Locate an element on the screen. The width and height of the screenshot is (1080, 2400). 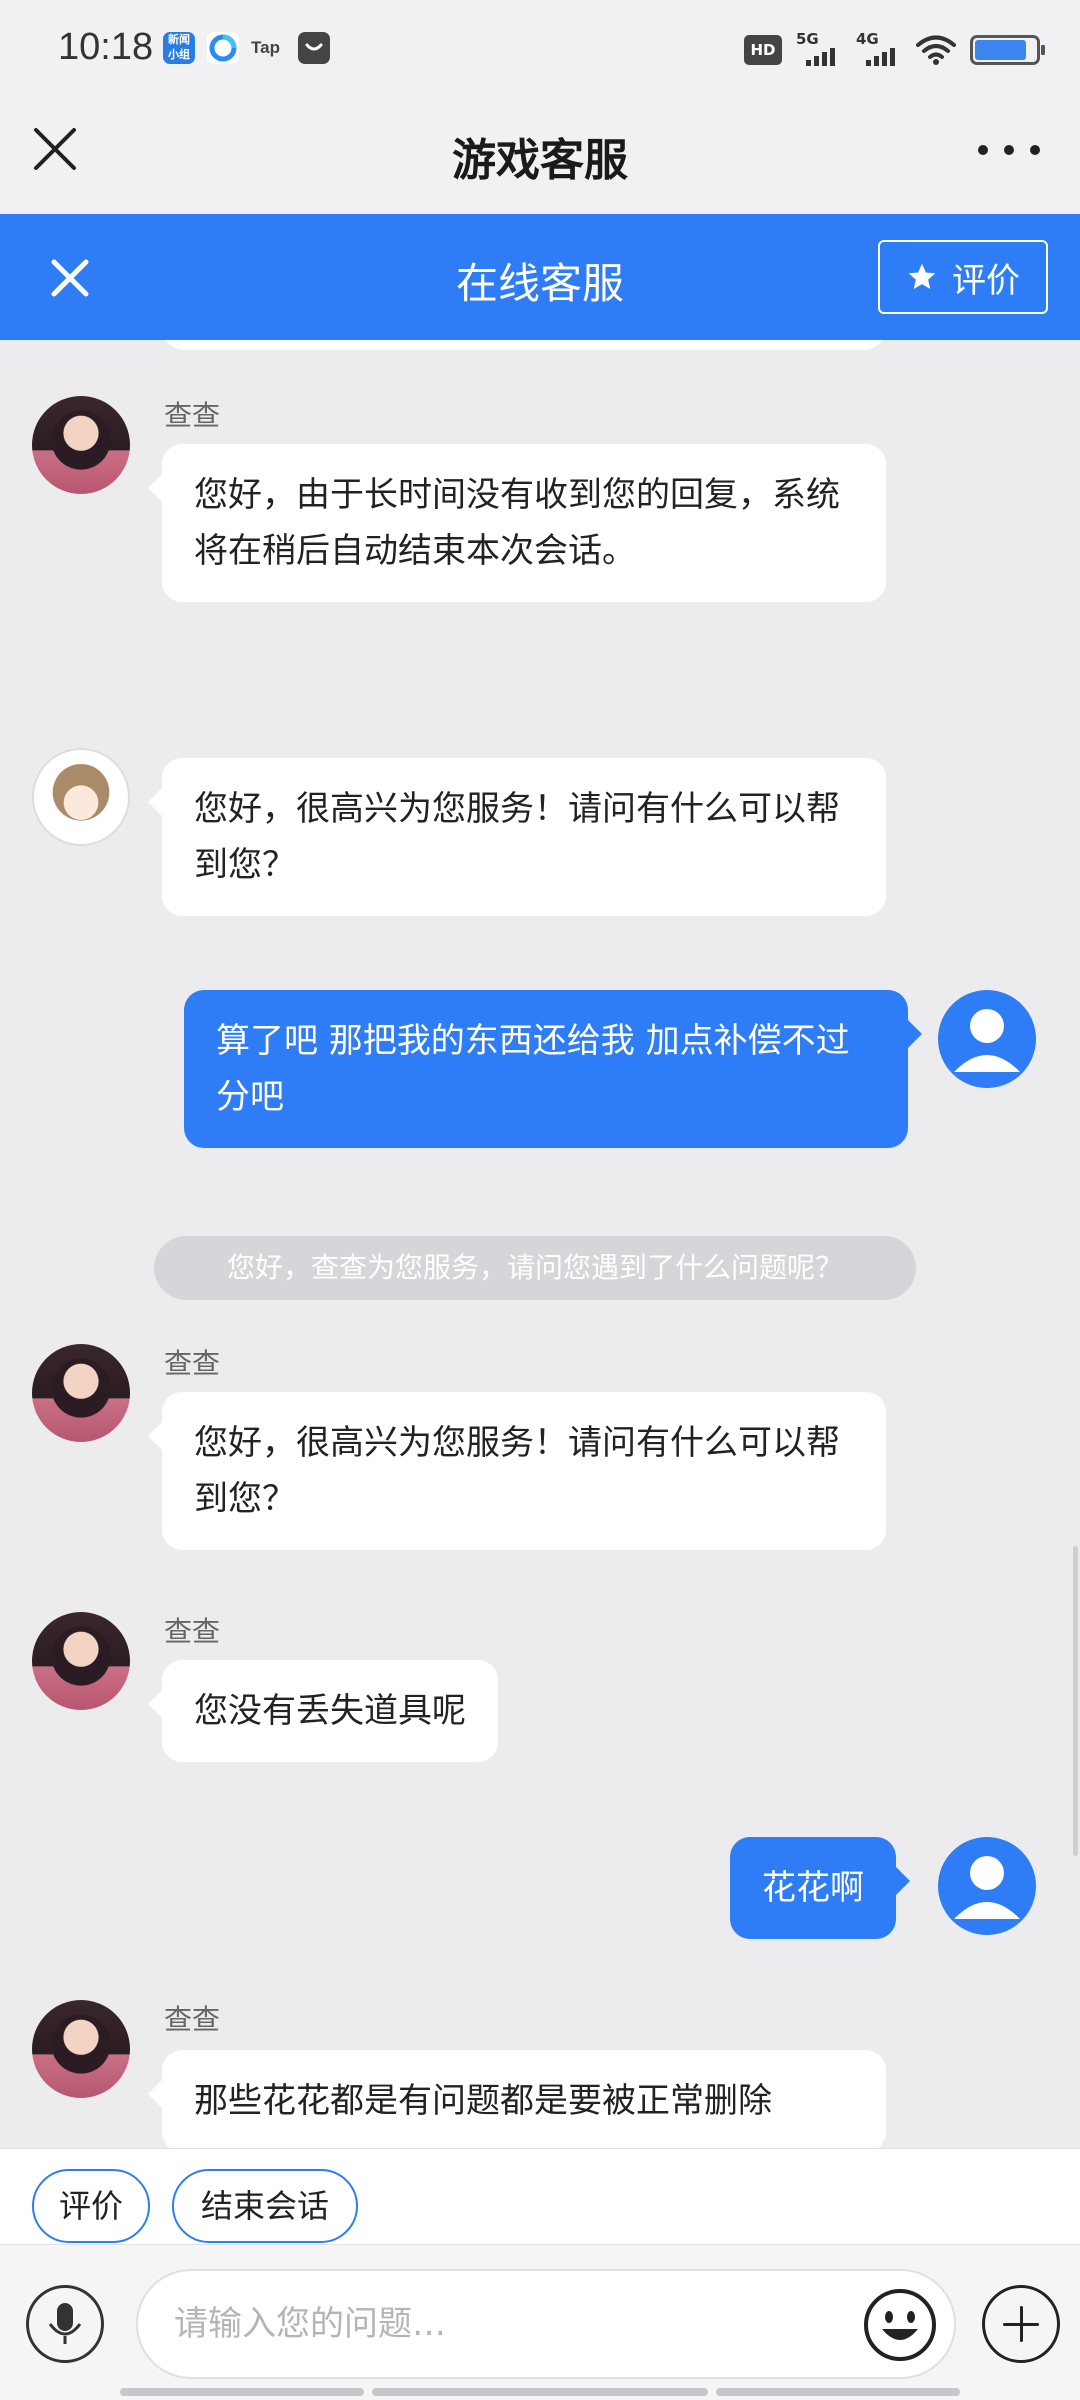
browser-app-icon is located at coordinates (223, 48).